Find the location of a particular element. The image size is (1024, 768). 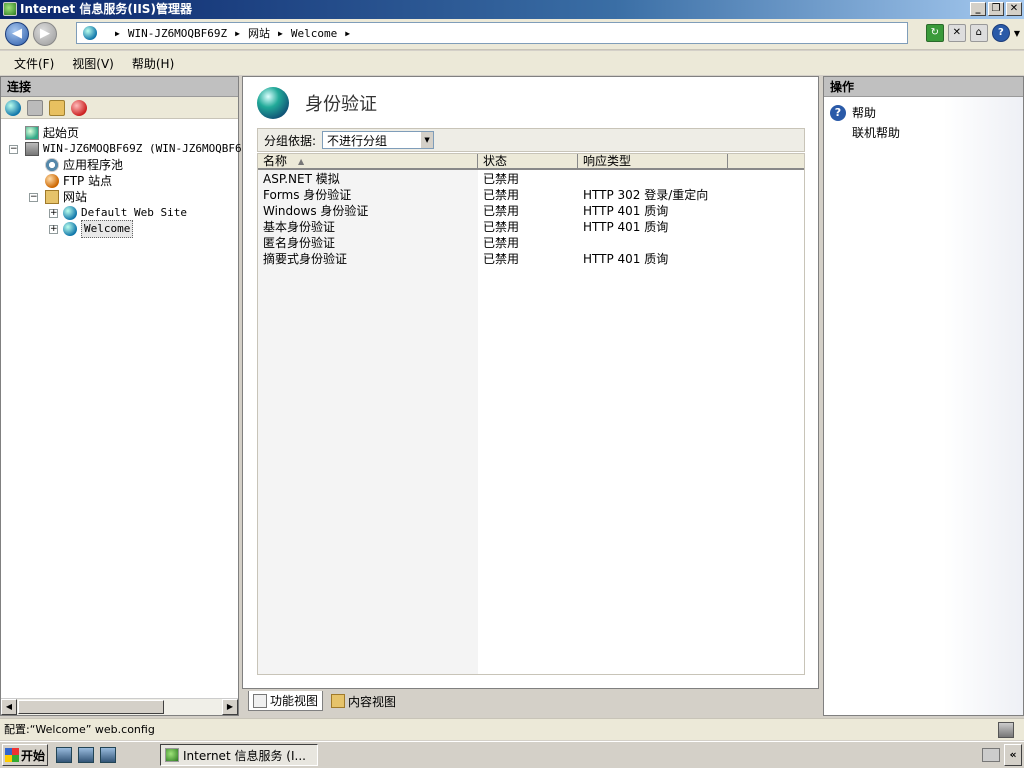

tree-item-ftp-sites: FTP 站点 is located at coordinates (78, 181).